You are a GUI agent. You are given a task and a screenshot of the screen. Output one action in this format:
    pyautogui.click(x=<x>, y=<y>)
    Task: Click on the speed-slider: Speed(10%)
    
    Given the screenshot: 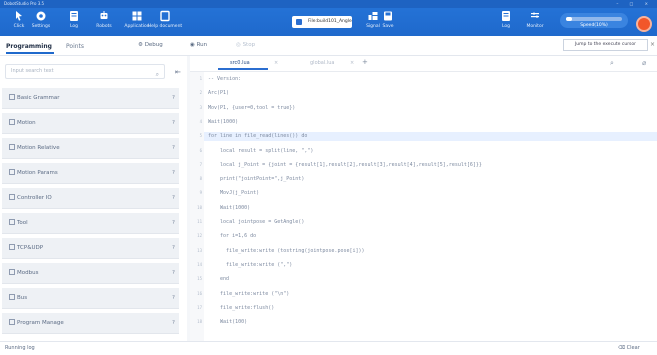 What is the action you would take?
    pyautogui.click(x=594, y=20)
    